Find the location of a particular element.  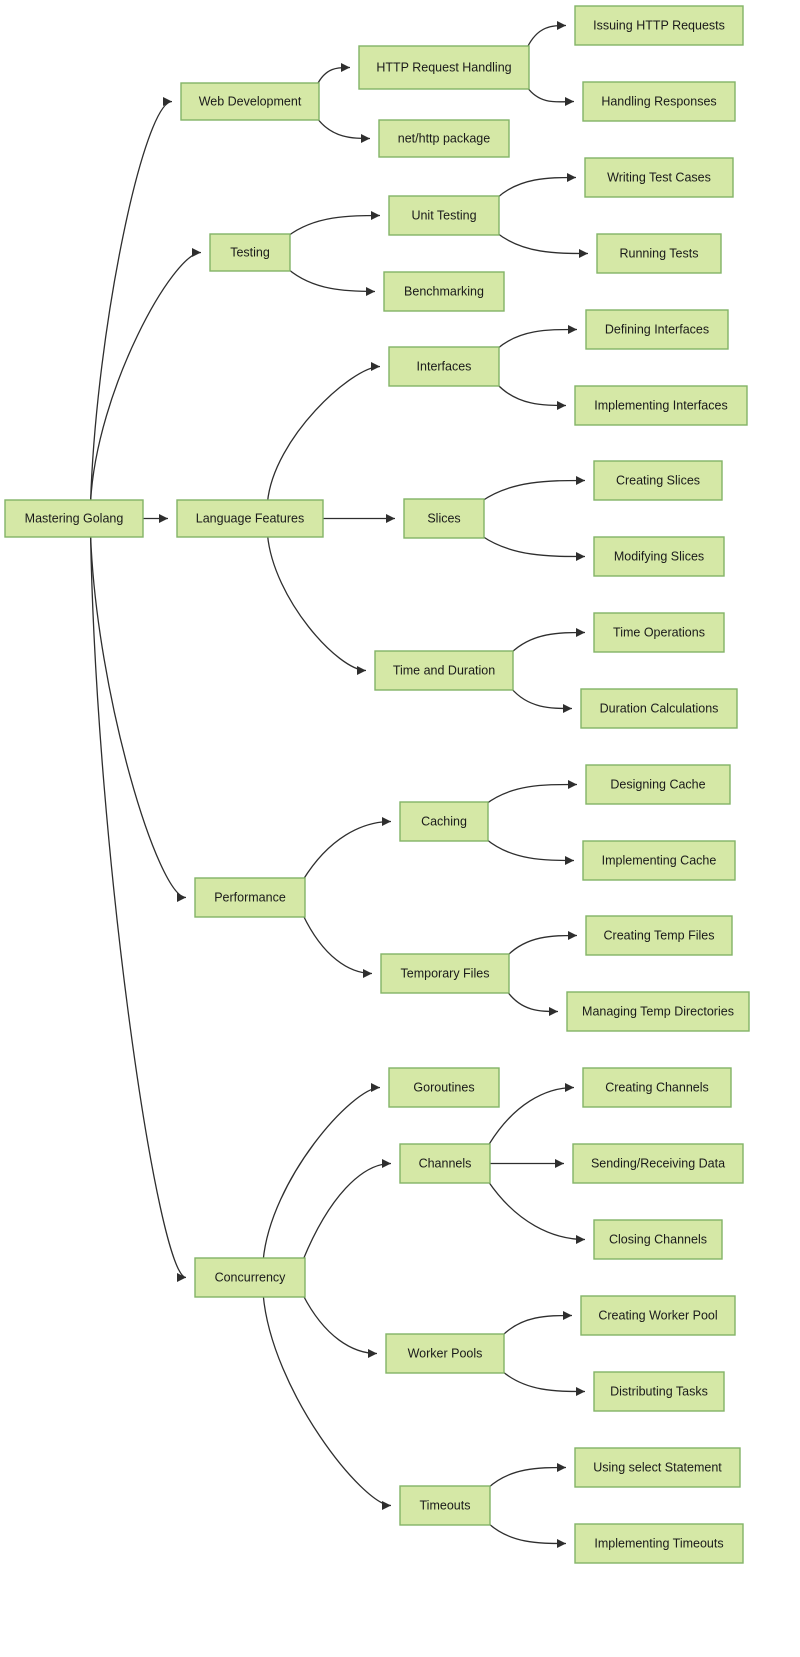

node-impl_cache: Implementing Cache is located at coordinates (659, 860).